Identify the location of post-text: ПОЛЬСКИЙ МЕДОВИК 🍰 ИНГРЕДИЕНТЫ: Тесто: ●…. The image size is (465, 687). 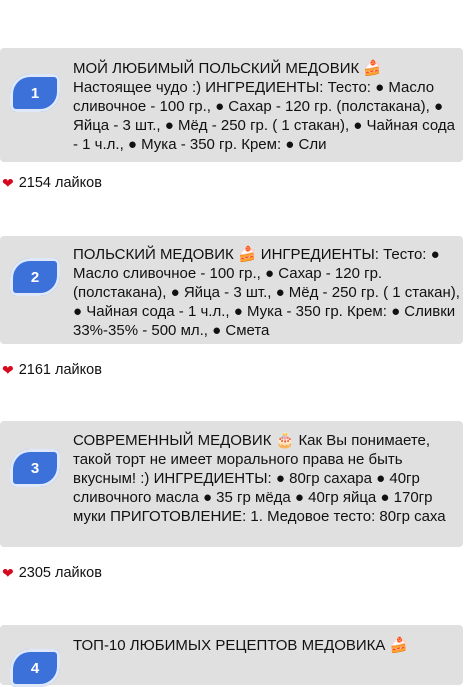
(268, 292).